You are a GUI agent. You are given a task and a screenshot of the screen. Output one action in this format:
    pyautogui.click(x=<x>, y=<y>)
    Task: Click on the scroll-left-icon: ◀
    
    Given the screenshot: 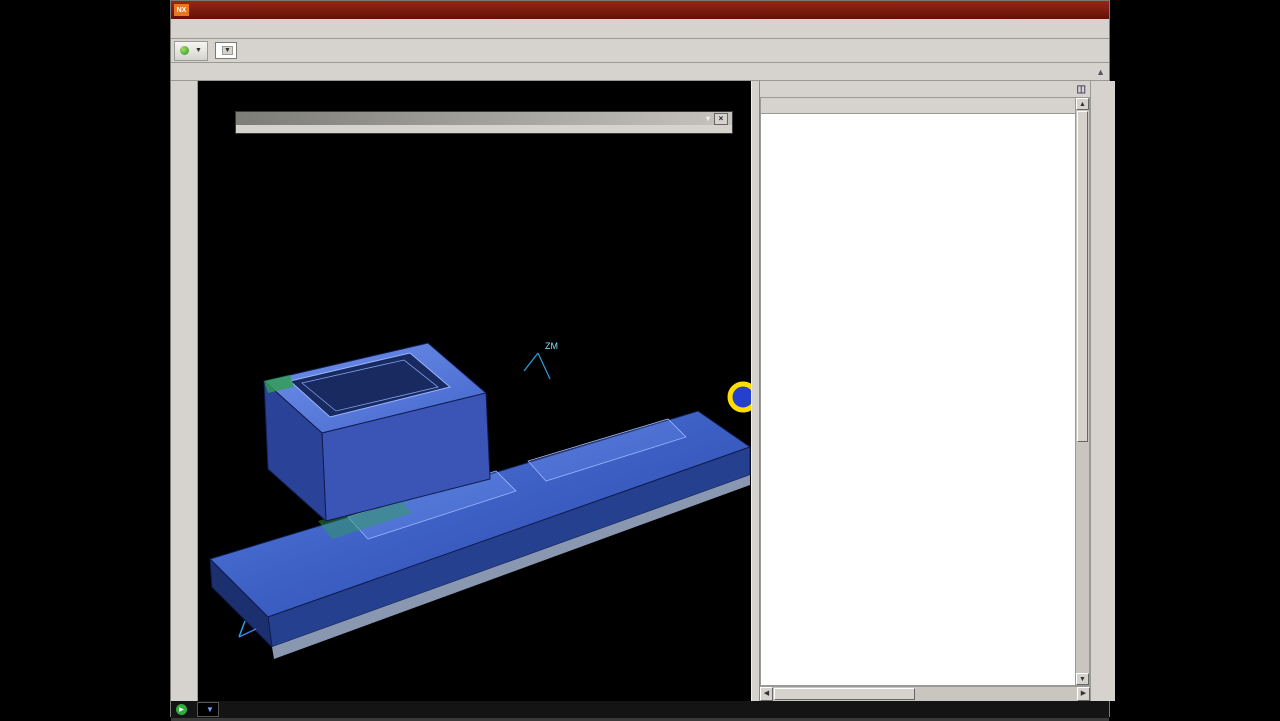 What is the action you would take?
    pyautogui.click(x=766, y=694)
    